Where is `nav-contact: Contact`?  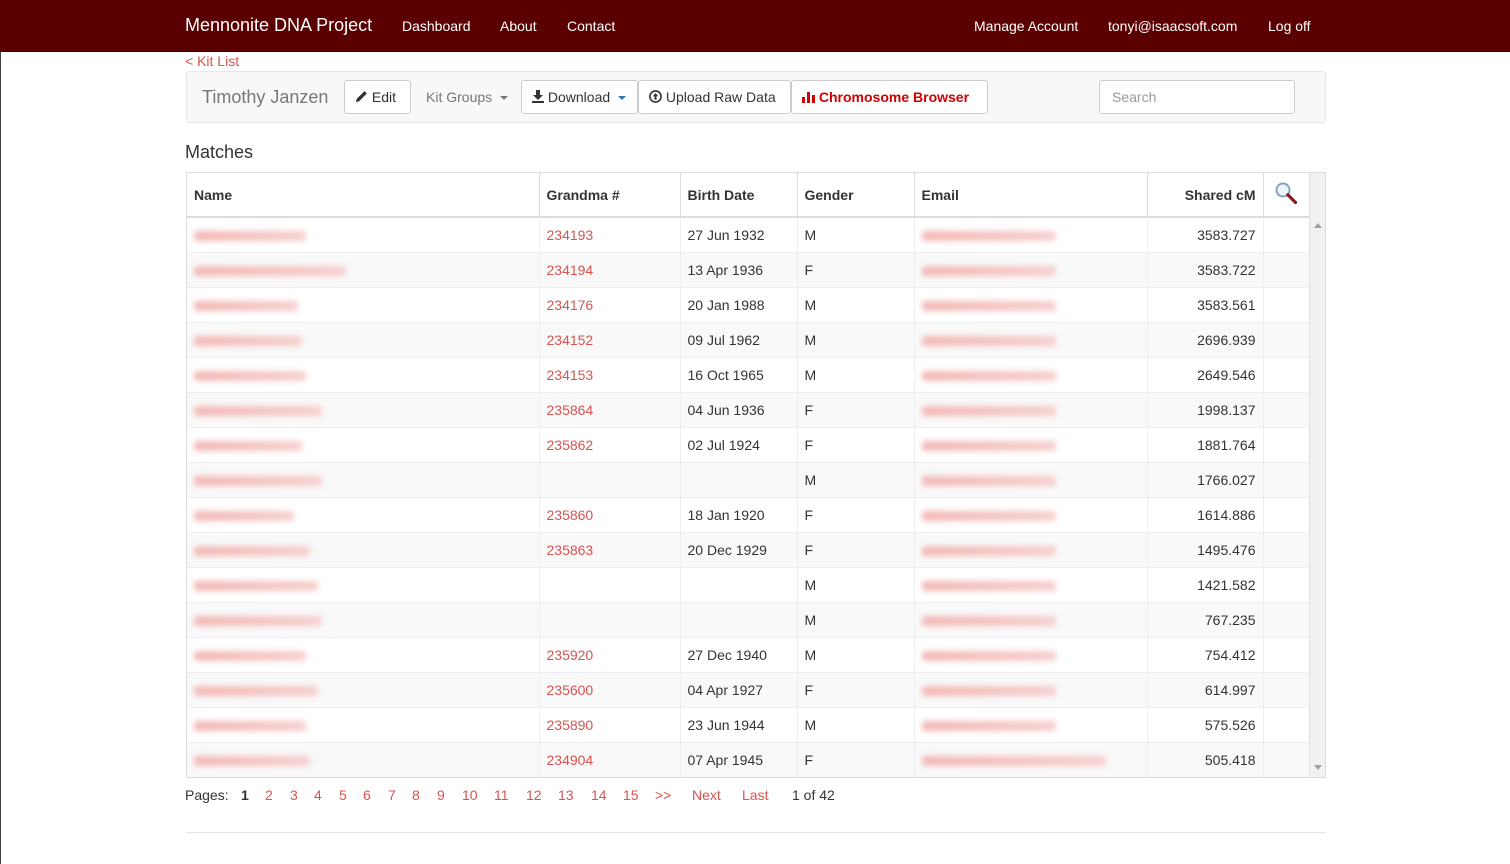 nav-contact: Contact is located at coordinates (591, 26).